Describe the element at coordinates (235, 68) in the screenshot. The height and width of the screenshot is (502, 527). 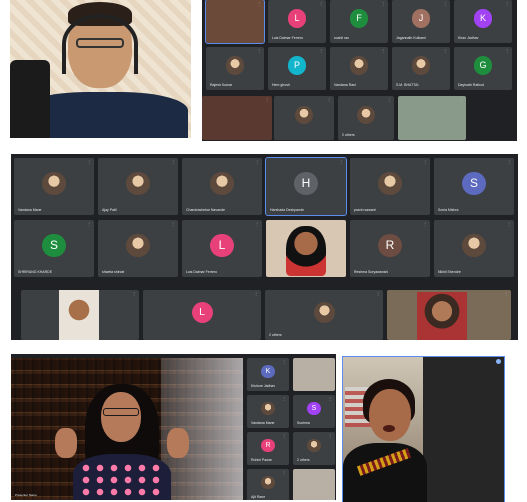
I see `participant-tile: ⋮ Rajesh Kumar` at that location.